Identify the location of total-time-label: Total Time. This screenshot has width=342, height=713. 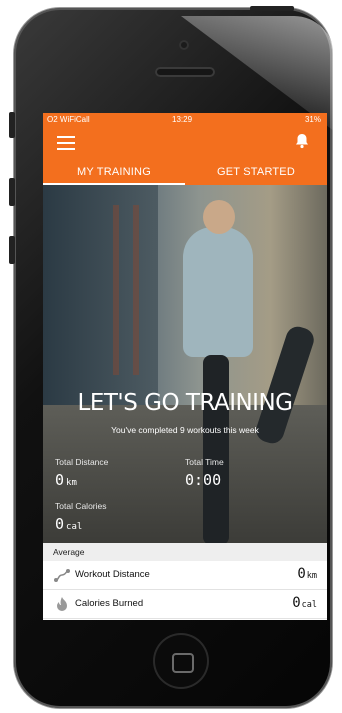
(204, 462).